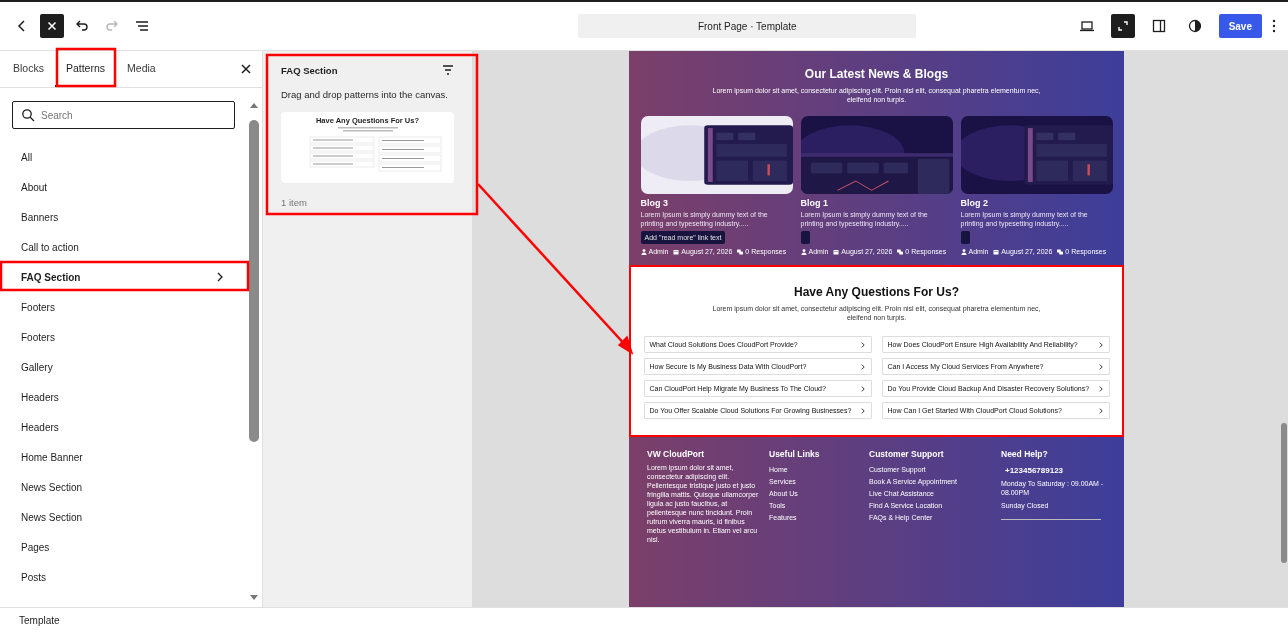 This screenshot has width=1288, height=632. Describe the element at coordinates (876, 292) in the screenshot. I see `section-heading: Have Any Questions For Us?` at that location.